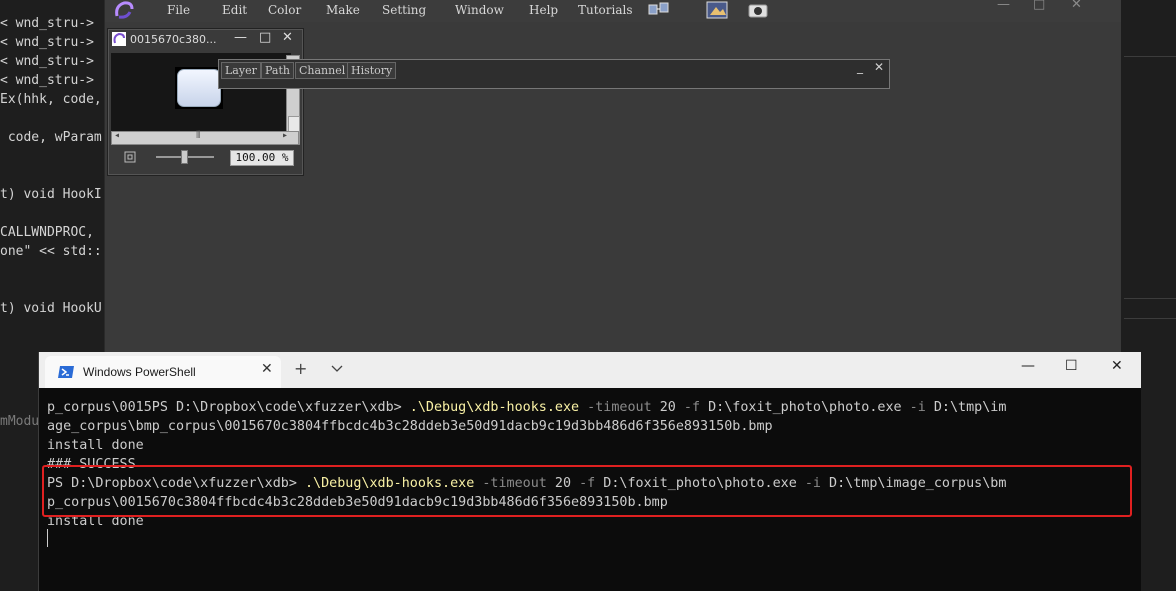 This screenshot has width=1176, height=591. Describe the element at coordinates (1148, 176) in the screenshot. I see `editor-right-strip` at that location.